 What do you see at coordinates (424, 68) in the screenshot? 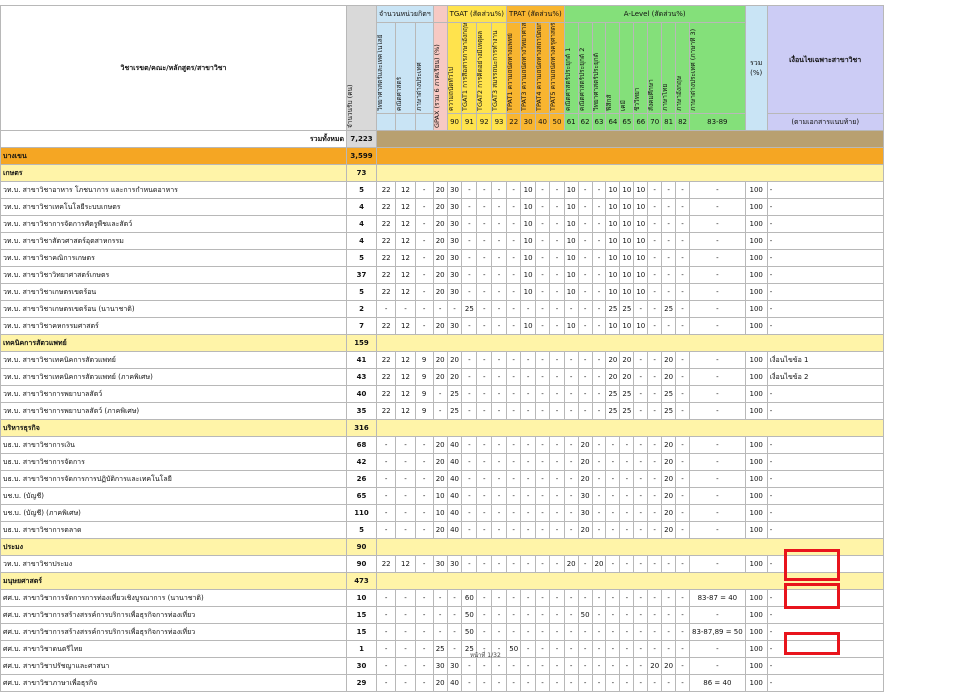
I see `column-header-unit: ภาษาต่างประเทศ` at bounding box center [424, 68].